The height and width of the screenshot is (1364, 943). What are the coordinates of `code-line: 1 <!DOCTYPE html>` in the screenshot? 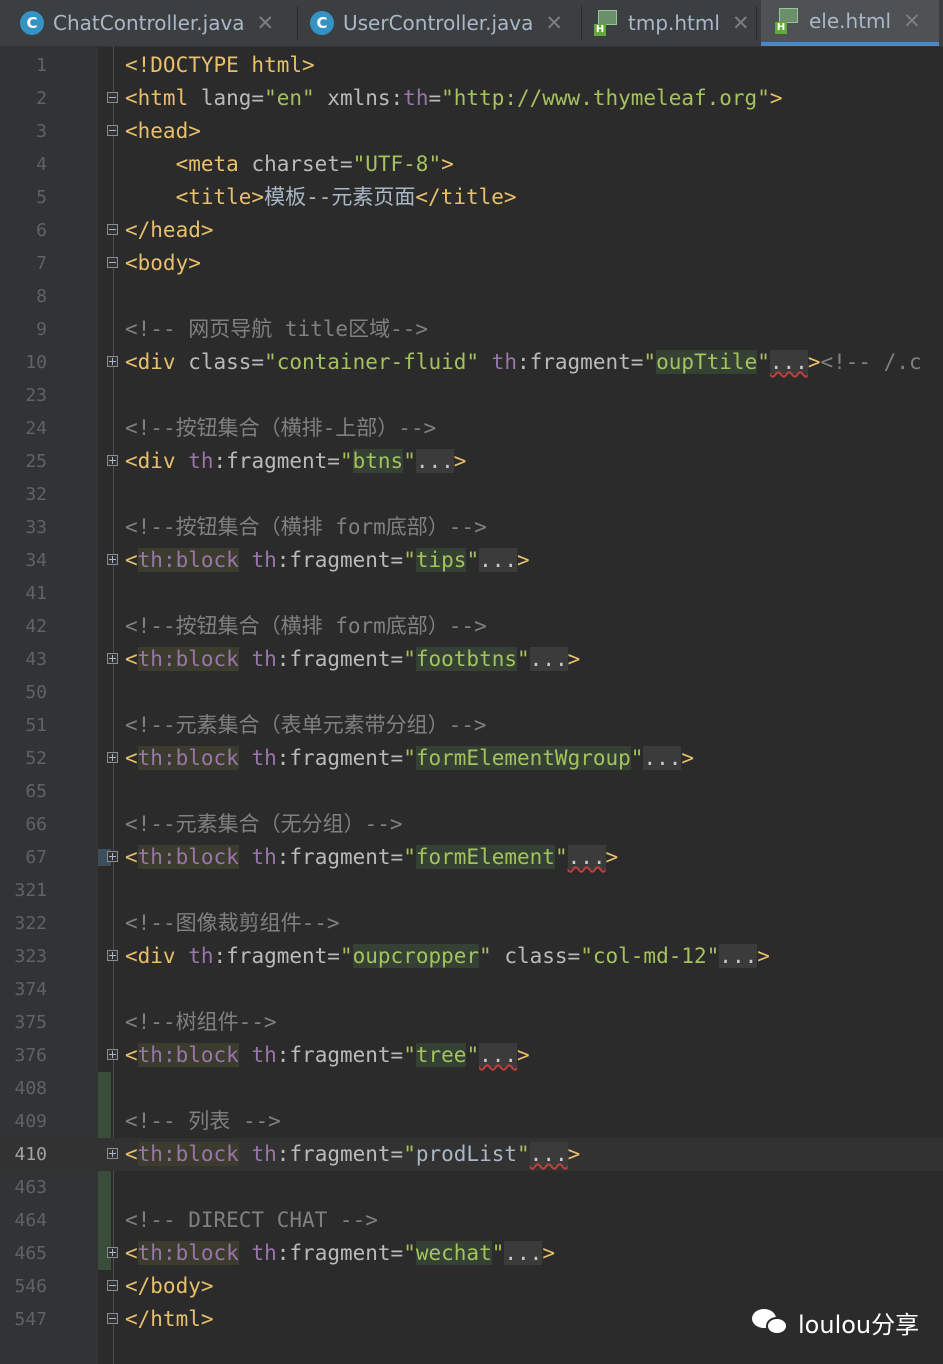 It's located at (471, 65).